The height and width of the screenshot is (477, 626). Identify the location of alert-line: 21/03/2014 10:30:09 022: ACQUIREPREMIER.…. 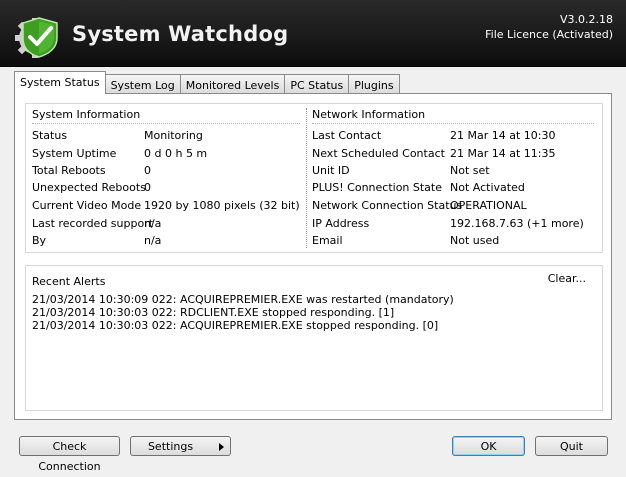
(243, 299).